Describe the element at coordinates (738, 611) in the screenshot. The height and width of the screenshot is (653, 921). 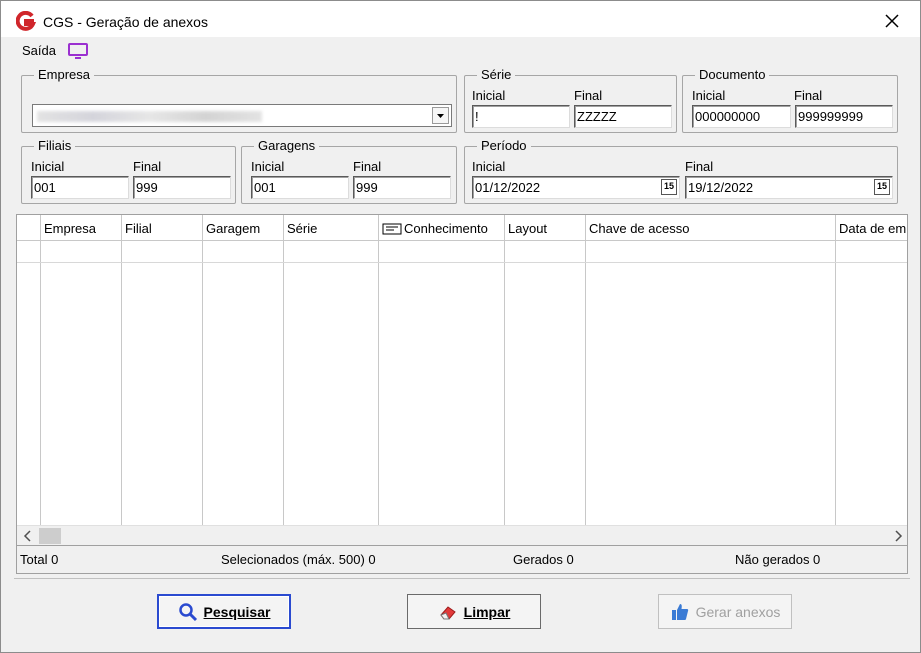
I see `generate-button-label: Gerar anexos` at that location.